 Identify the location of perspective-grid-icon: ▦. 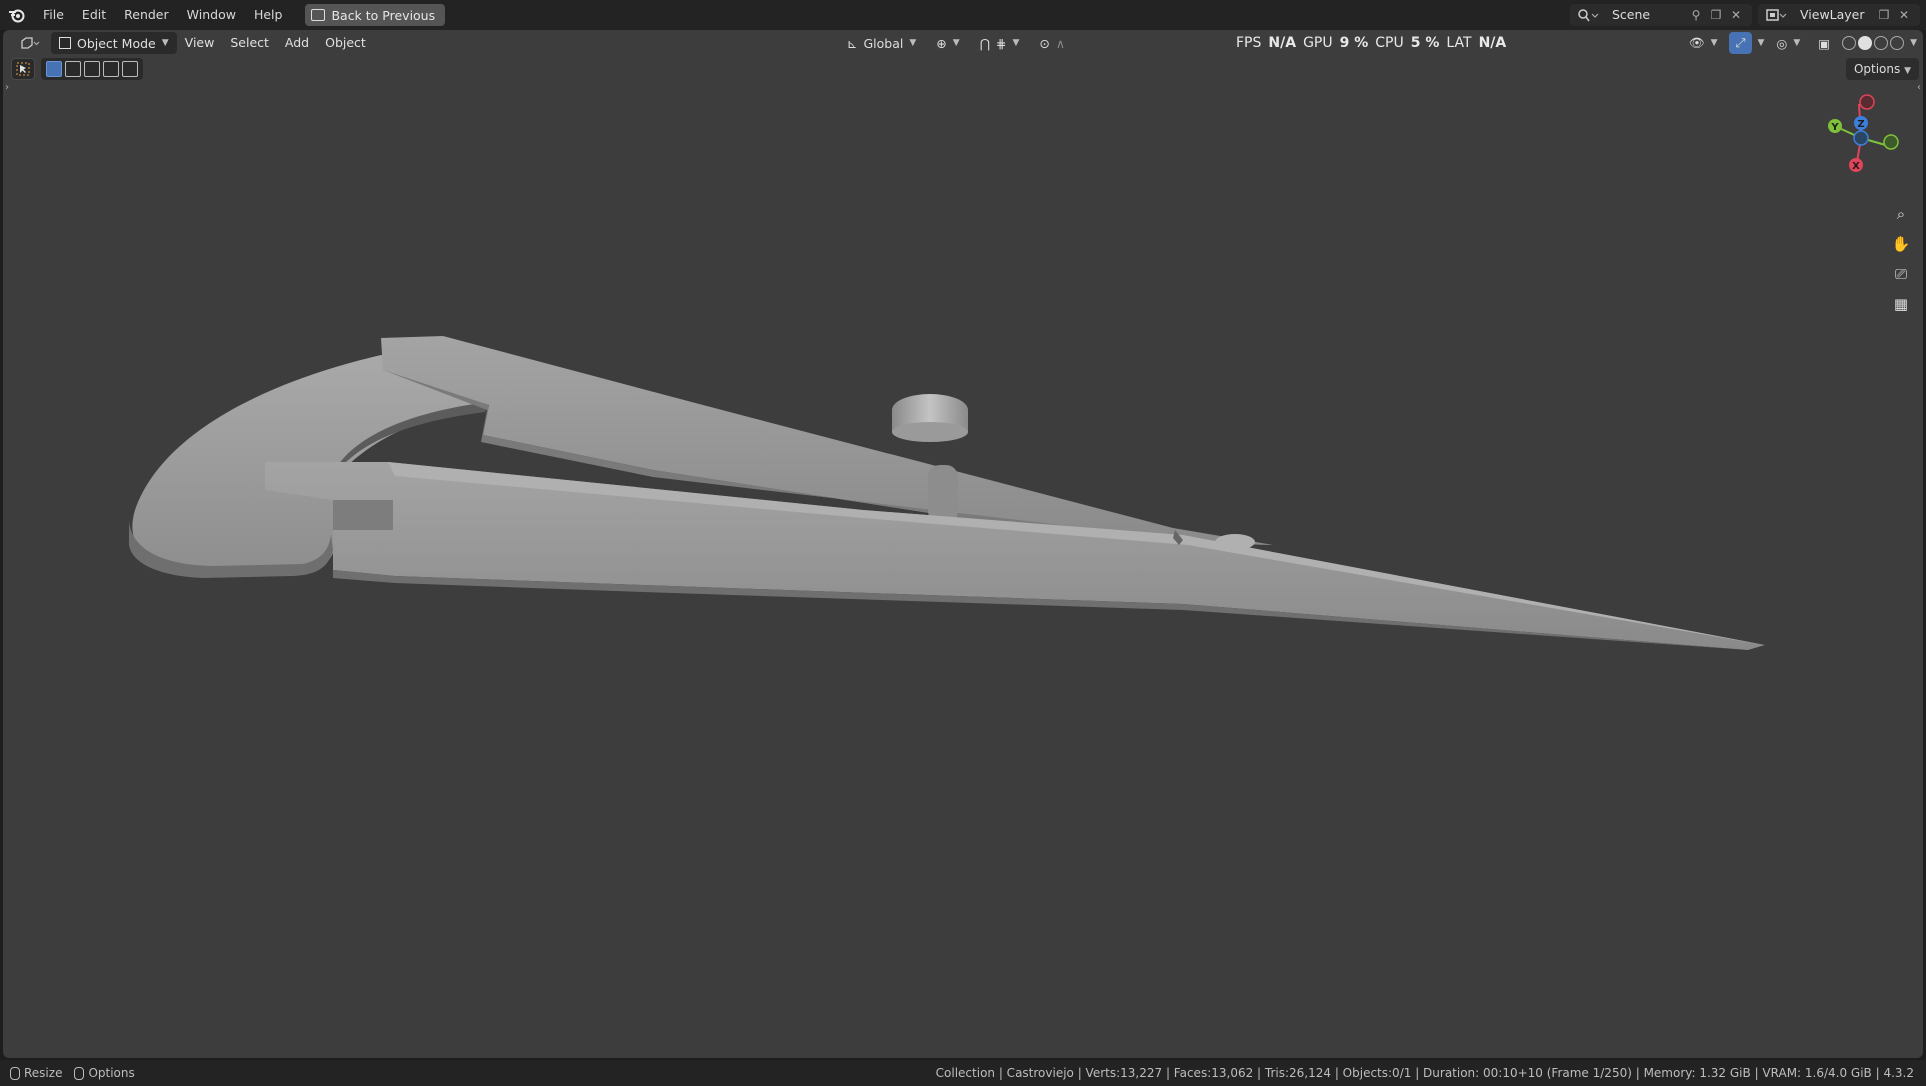
(1901, 304).